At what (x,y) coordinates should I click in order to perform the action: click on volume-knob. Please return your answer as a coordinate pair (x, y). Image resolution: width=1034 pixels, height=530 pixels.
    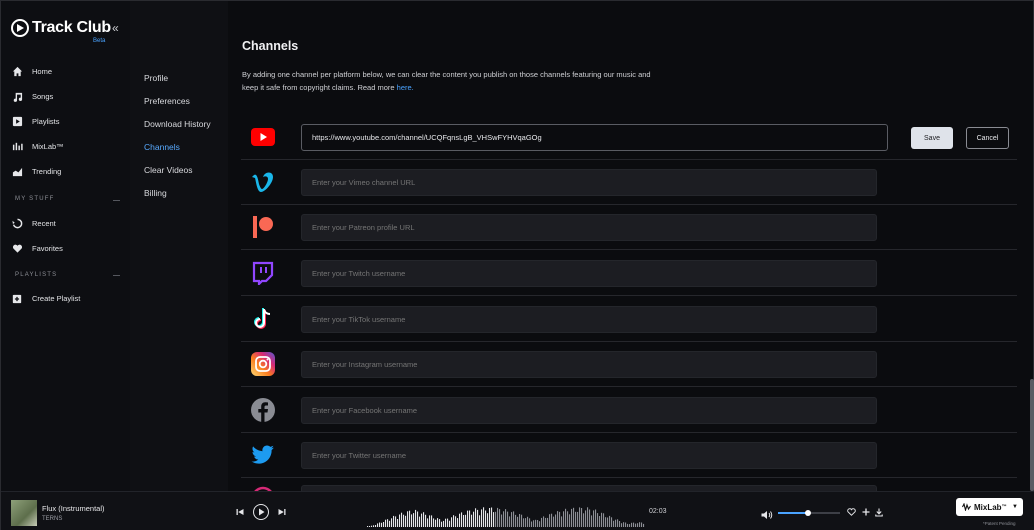
    Looking at the image, I should click on (807, 513).